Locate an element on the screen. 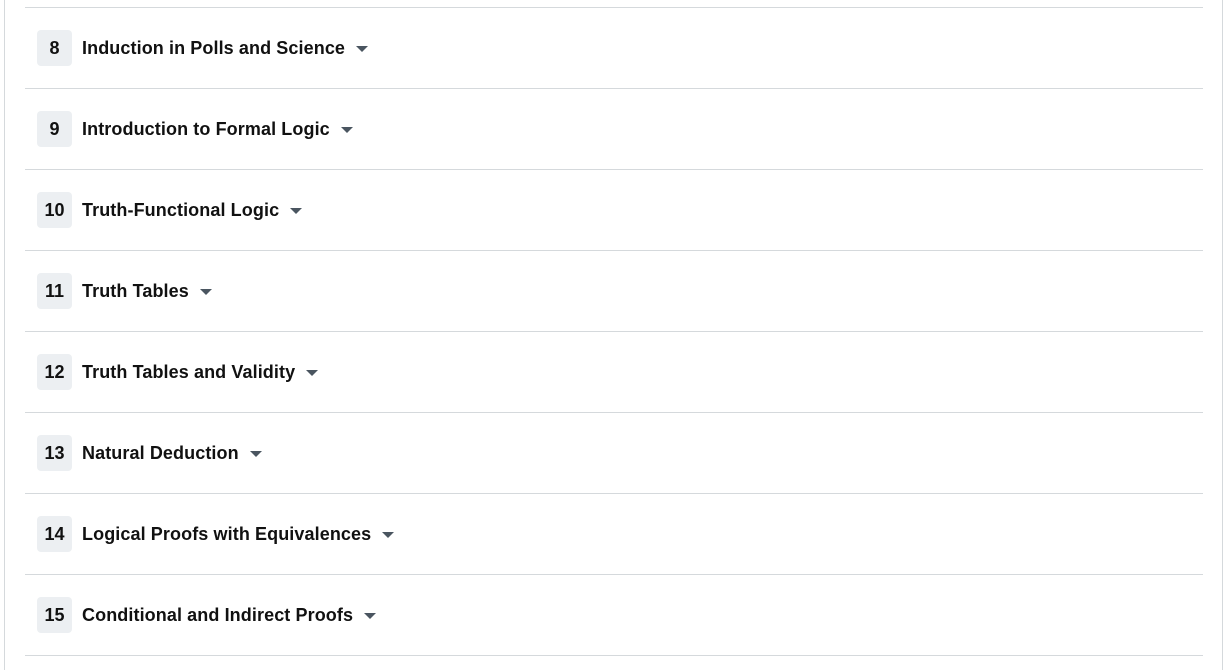 The height and width of the screenshot is (670, 1229). chapter-number-badge: 11 is located at coordinates (54, 291).